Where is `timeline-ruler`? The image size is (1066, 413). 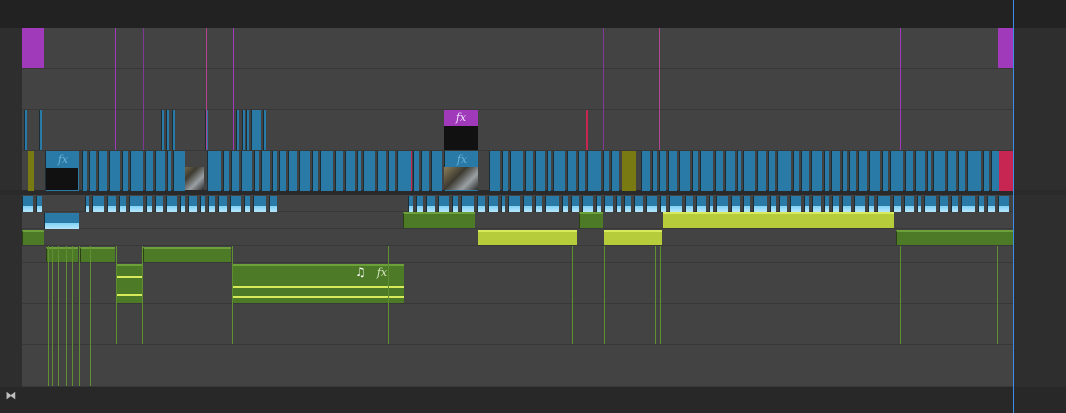 timeline-ruler is located at coordinates (533, 14).